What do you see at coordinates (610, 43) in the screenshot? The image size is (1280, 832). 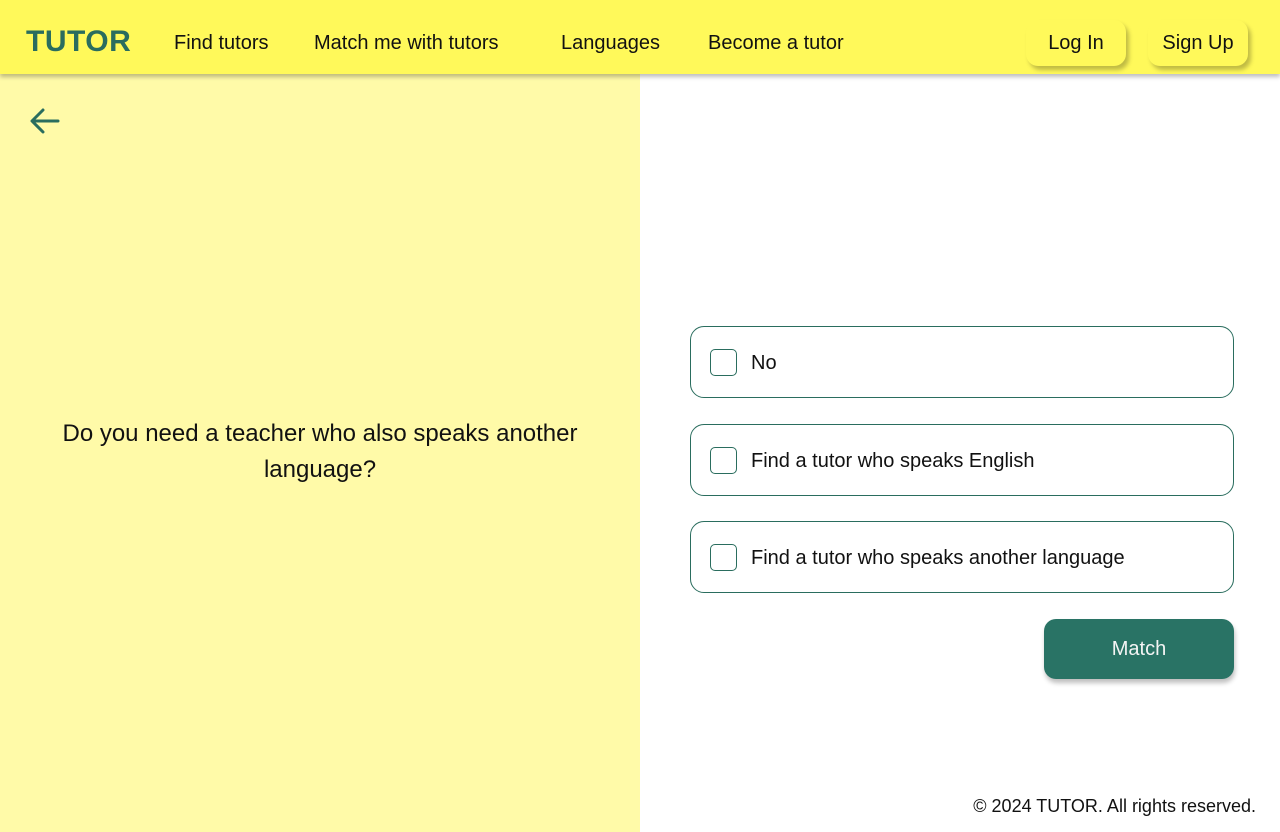 I see `nav-languages: Languages` at bounding box center [610, 43].